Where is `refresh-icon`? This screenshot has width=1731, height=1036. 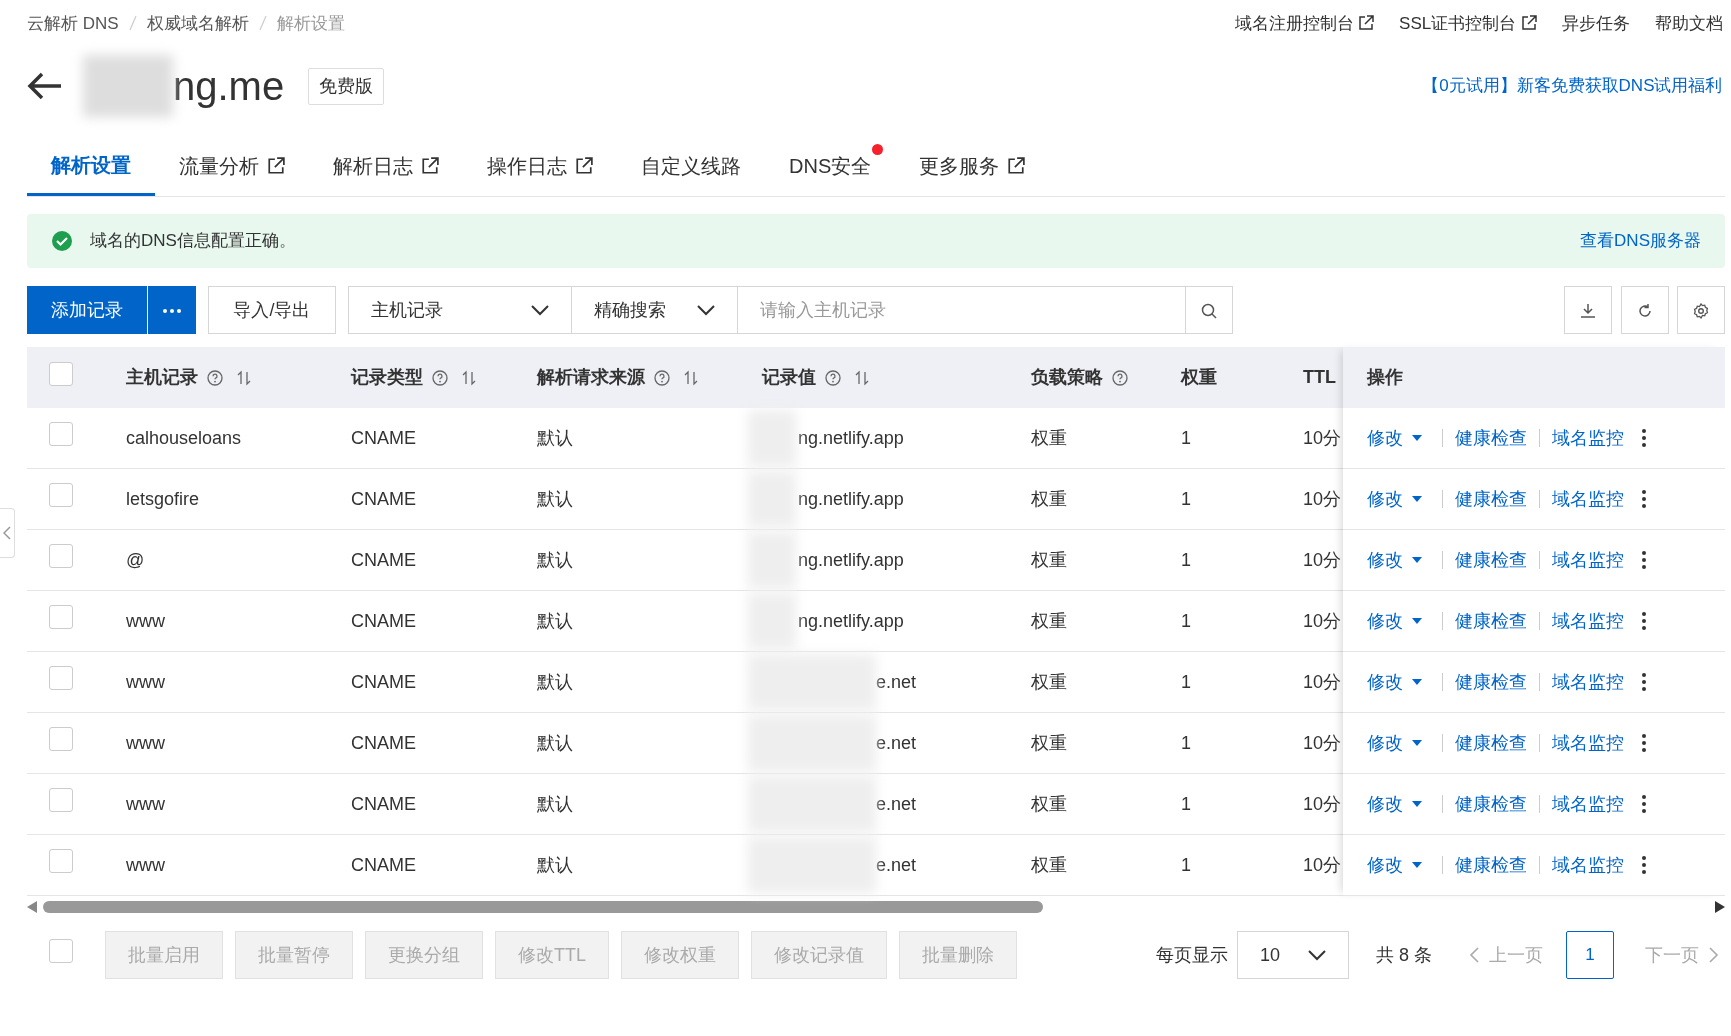 refresh-icon is located at coordinates (1644, 310).